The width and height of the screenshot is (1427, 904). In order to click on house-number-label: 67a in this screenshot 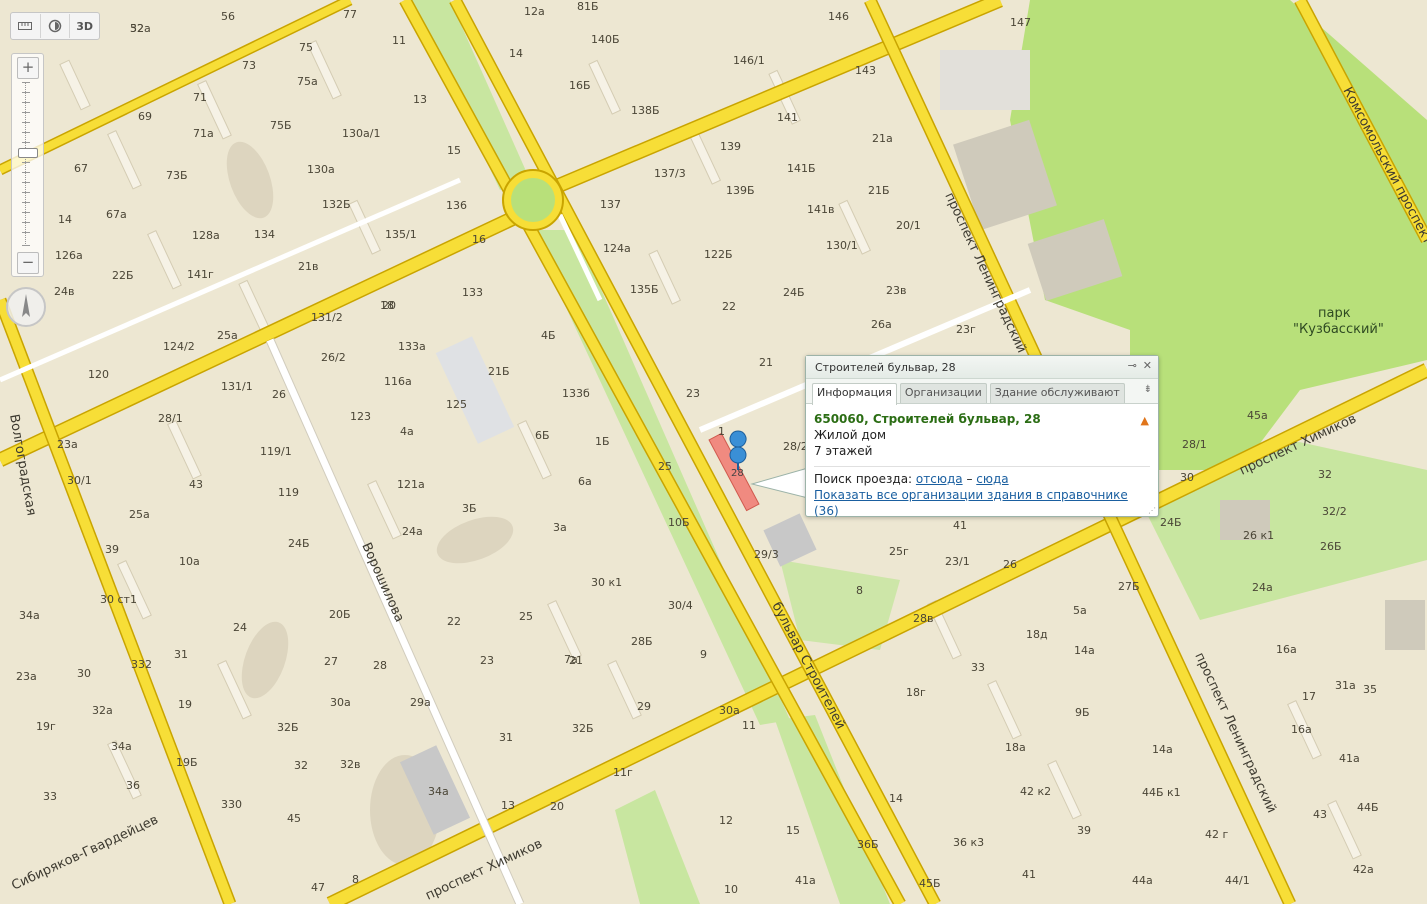, I will do `click(116, 214)`.